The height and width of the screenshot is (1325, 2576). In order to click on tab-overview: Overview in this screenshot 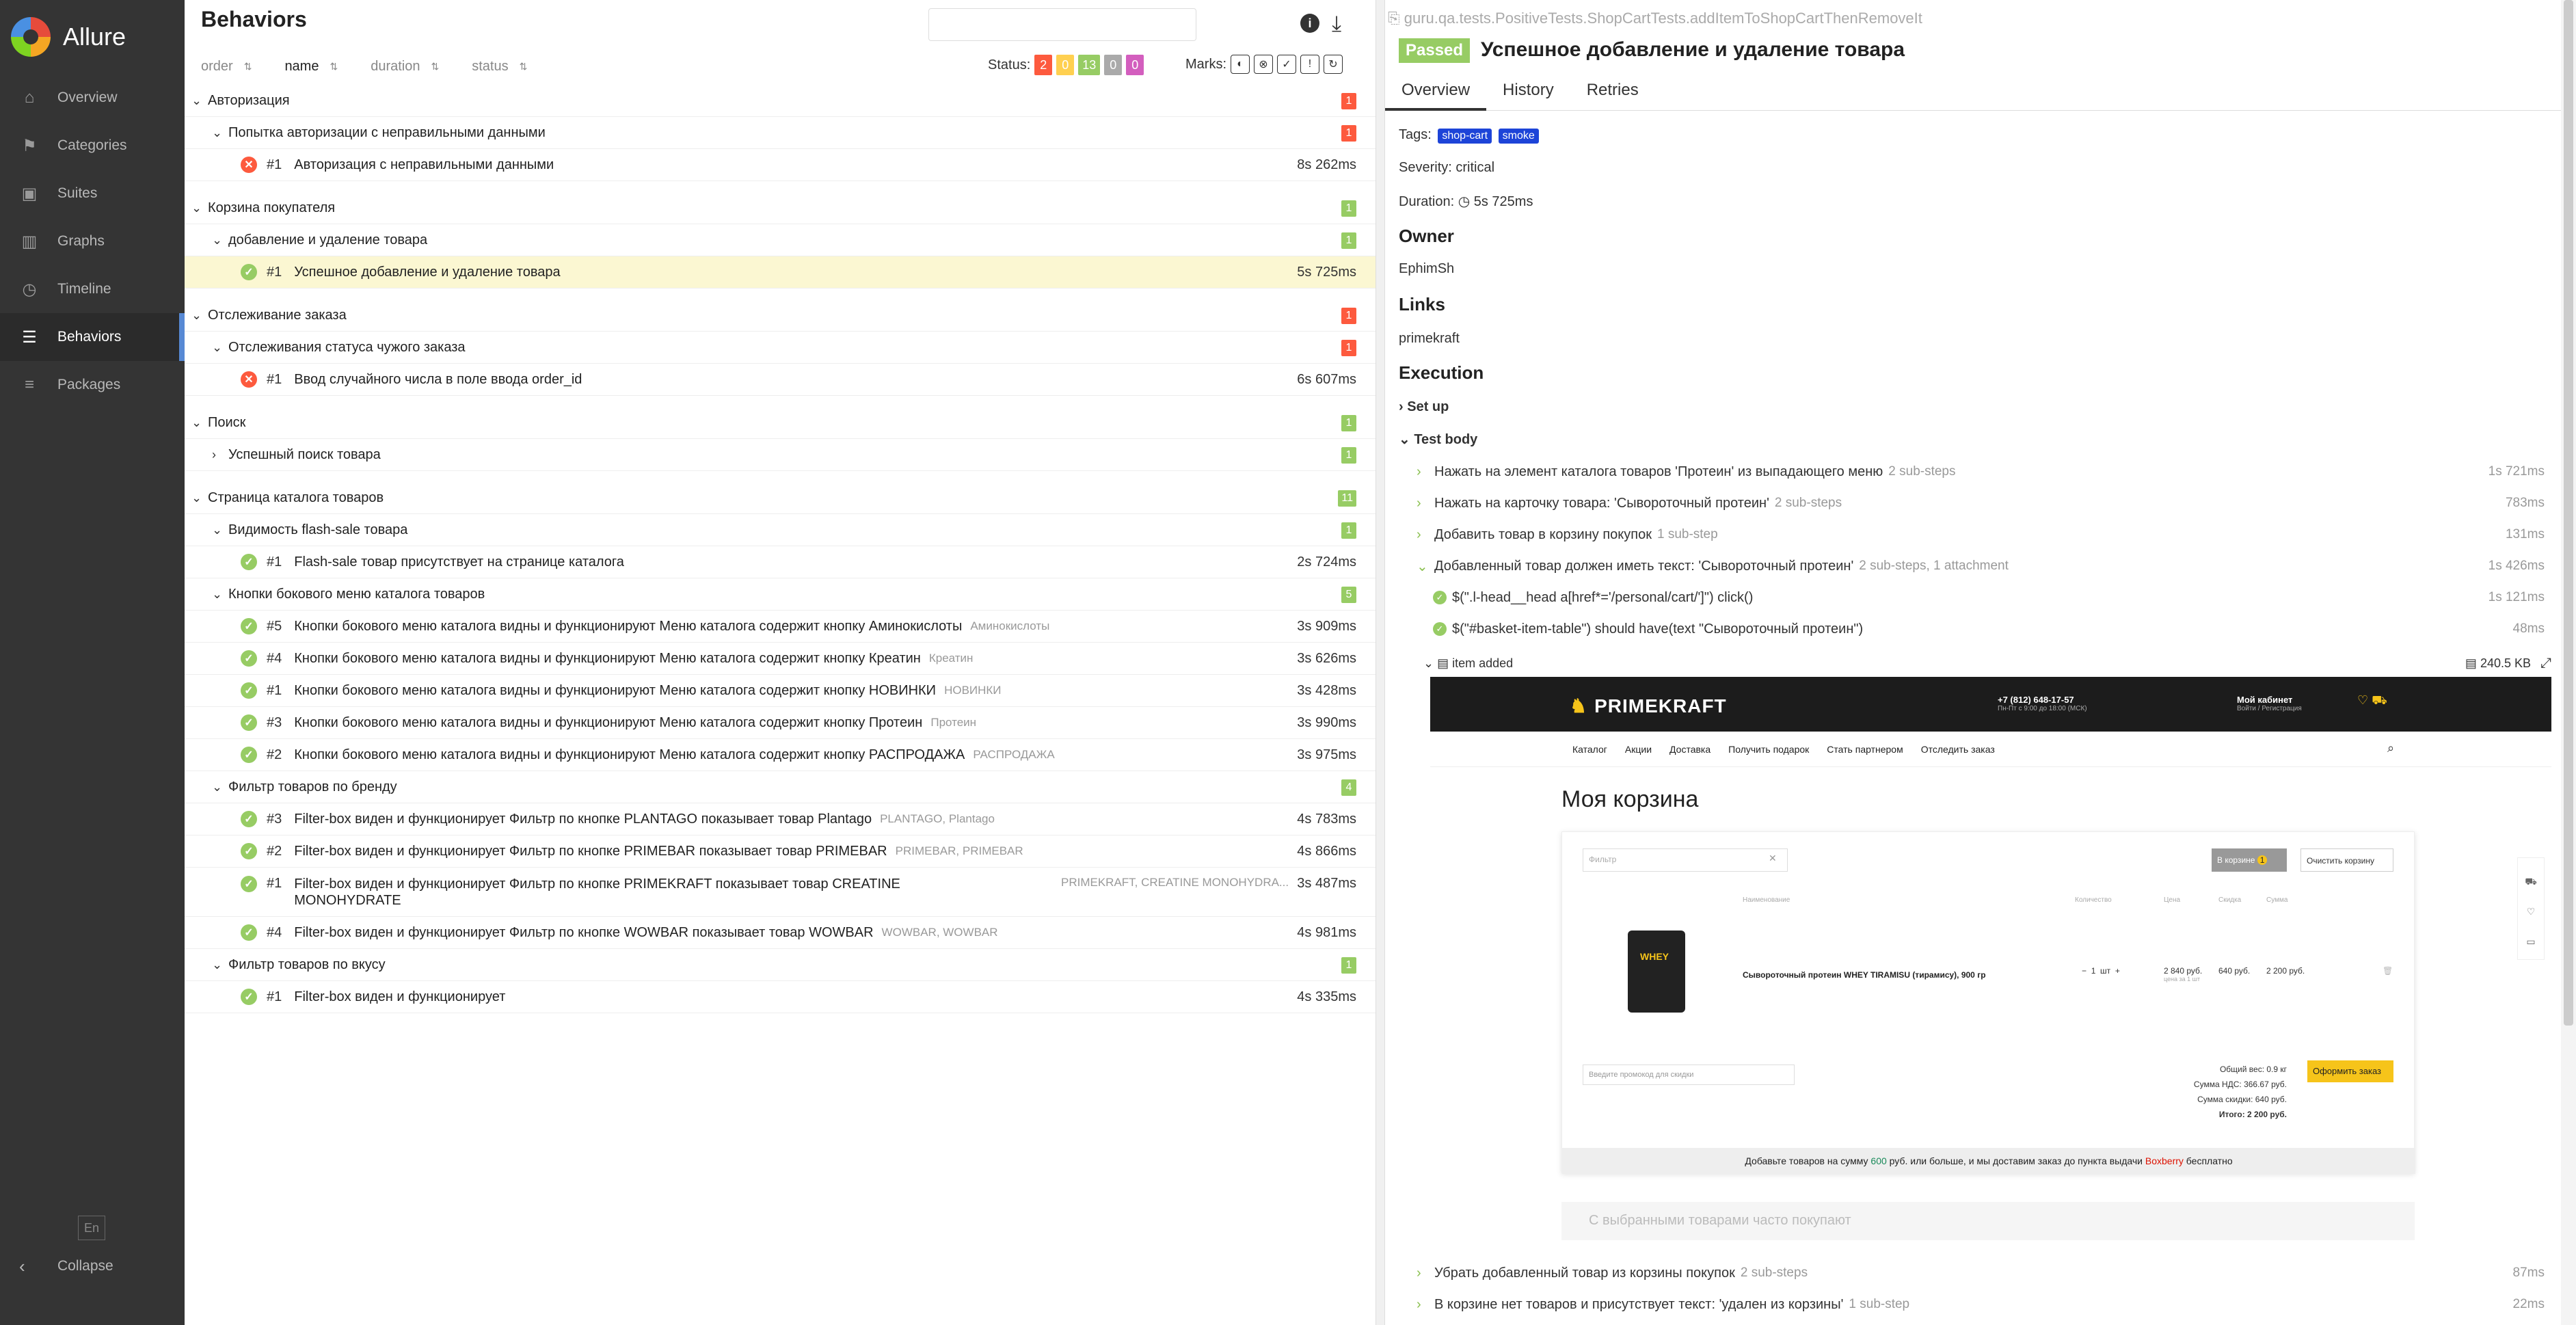, I will do `click(1436, 92)`.